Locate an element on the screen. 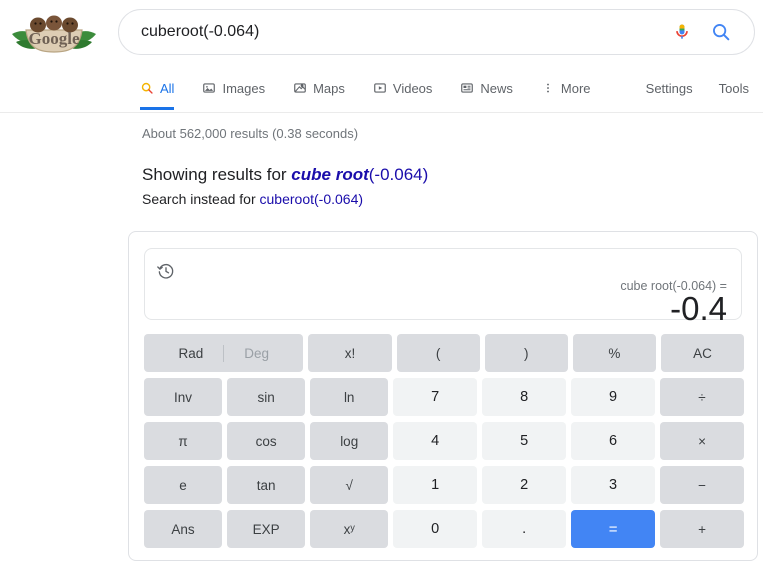  key-ln: ln is located at coordinates (349, 397).